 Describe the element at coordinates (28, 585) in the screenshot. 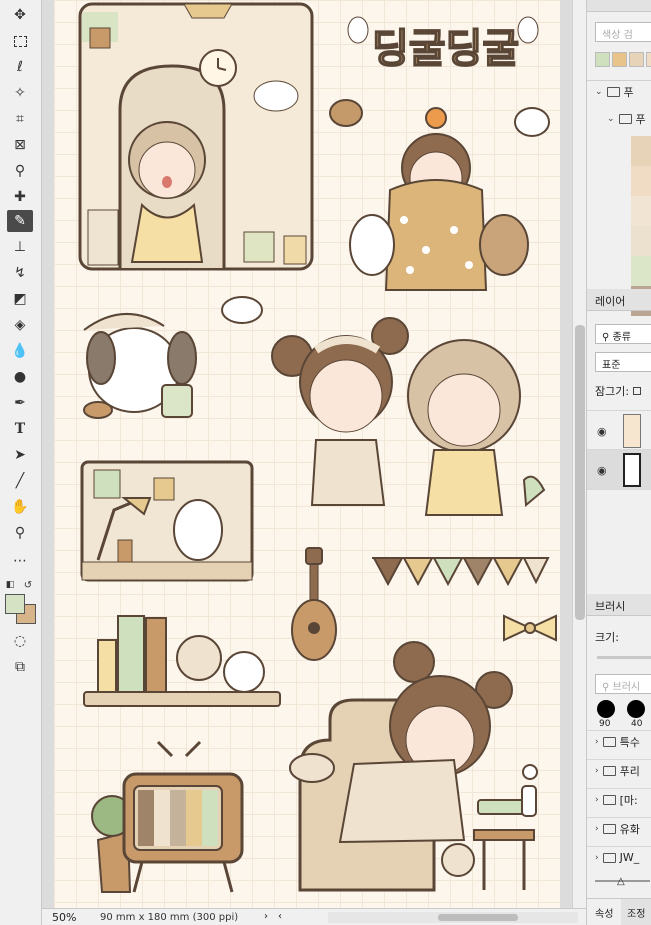

I see `swap-colors-icon: ↺` at that location.